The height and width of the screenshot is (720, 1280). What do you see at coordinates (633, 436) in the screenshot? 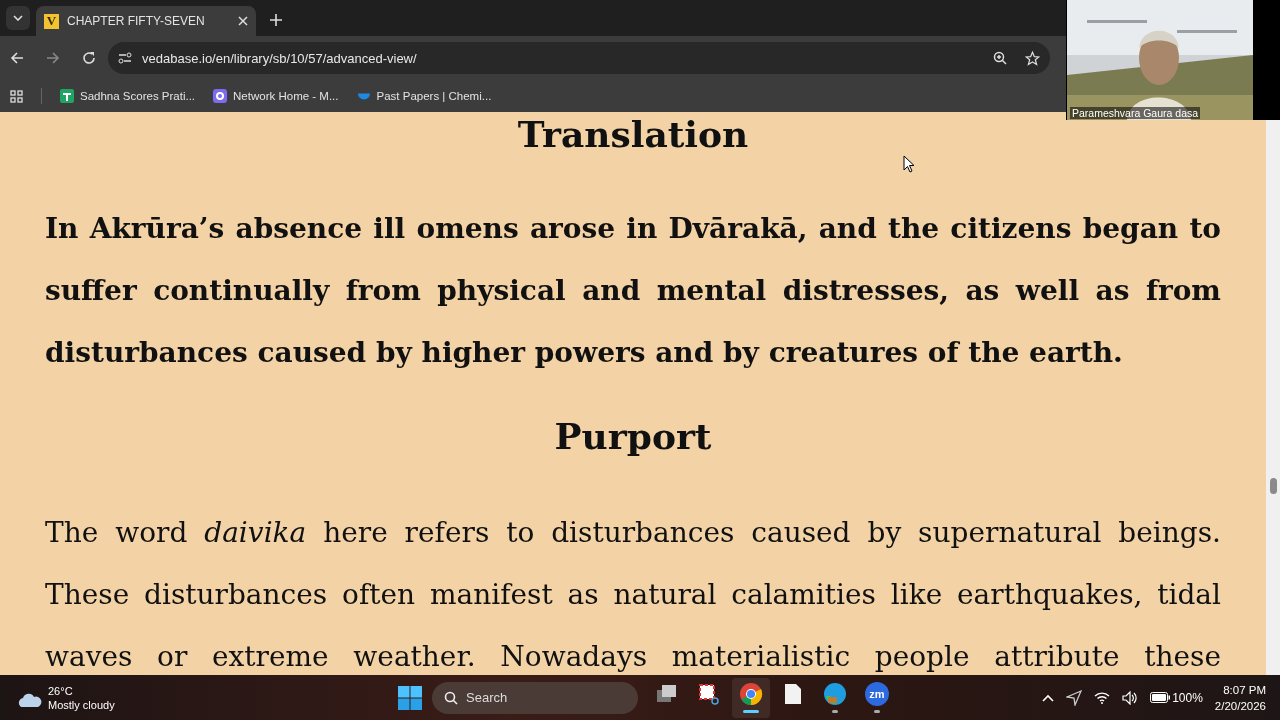
I see `section-heading: Purport` at bounding box center [633, 436].